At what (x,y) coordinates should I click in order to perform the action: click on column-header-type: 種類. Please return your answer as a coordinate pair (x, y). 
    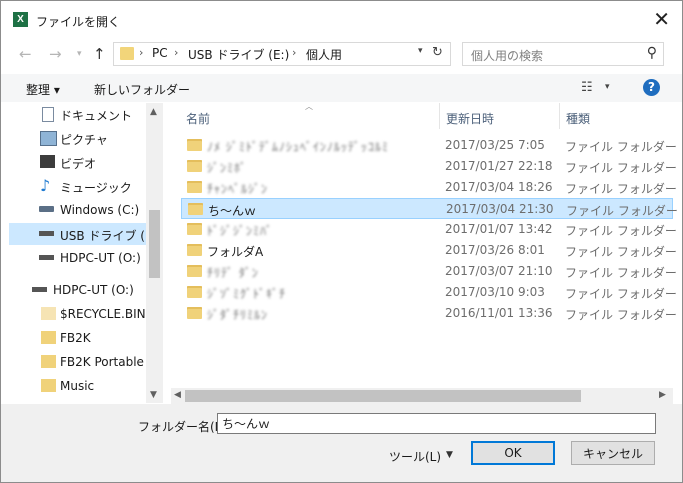
    Looking at the image, I should click on (578, 118).